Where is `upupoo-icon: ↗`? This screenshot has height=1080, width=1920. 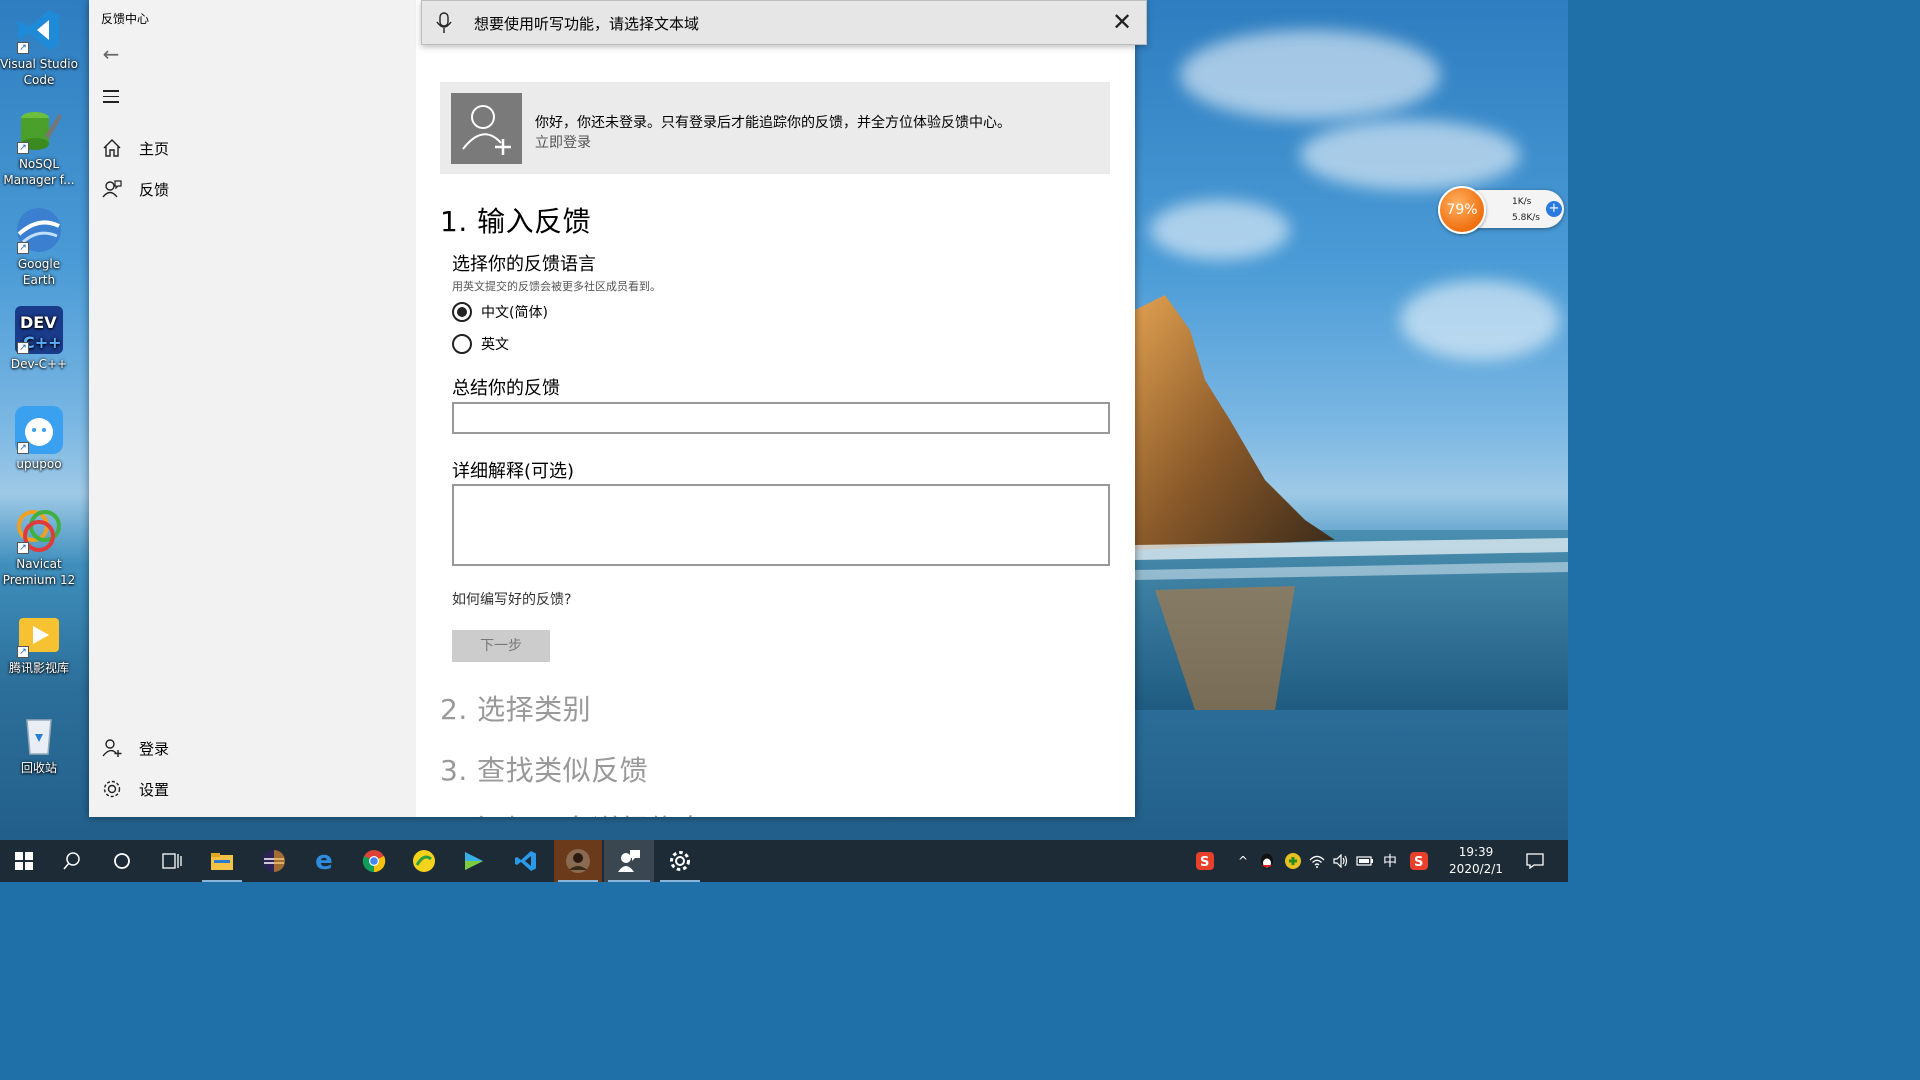 upupoo-icon: ↗ is located at coordinates (39, 430).